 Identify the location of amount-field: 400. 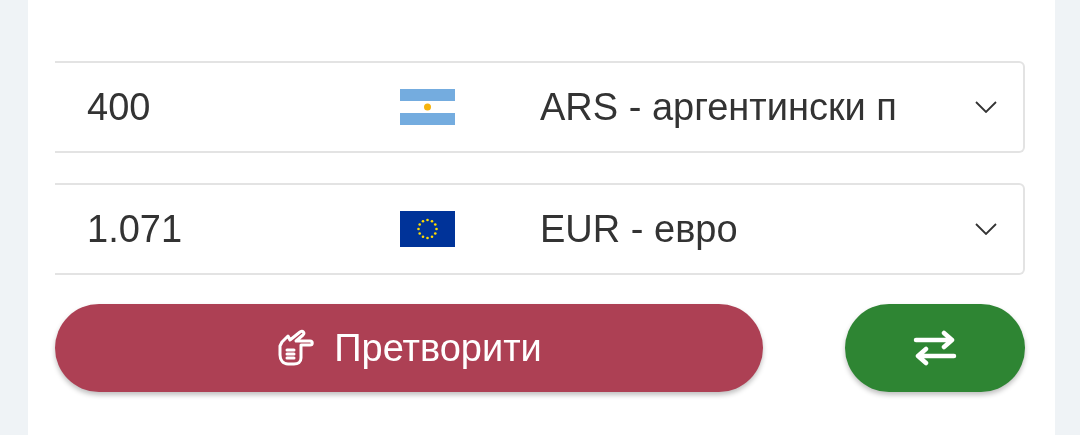
(227, 107).